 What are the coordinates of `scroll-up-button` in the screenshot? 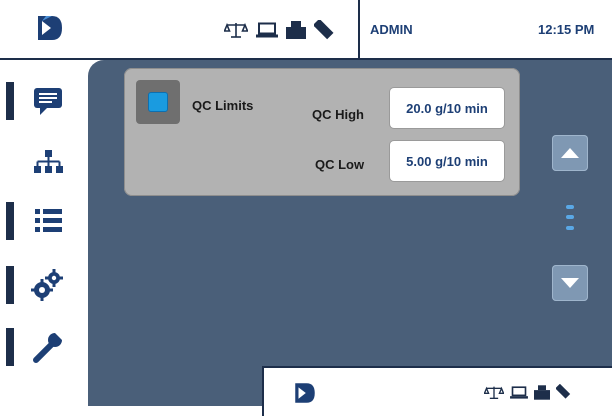 It's located at (570, 153).